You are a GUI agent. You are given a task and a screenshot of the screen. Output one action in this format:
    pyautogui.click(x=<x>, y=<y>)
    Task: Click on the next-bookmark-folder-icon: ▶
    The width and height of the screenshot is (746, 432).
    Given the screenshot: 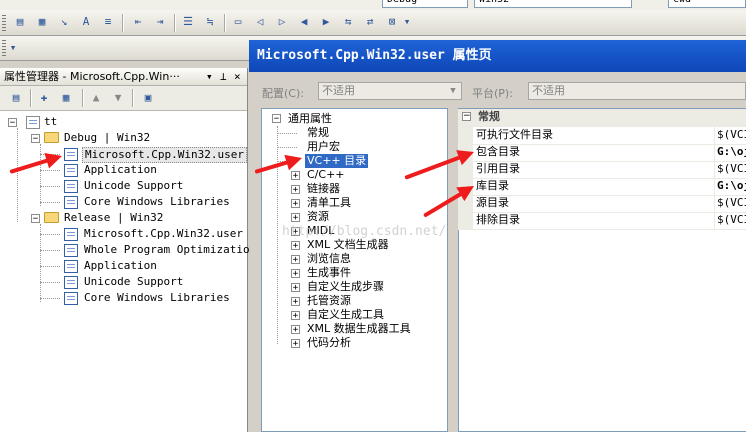 What is the action you would take?
    pyautogui.click(x=326, y=22)
    